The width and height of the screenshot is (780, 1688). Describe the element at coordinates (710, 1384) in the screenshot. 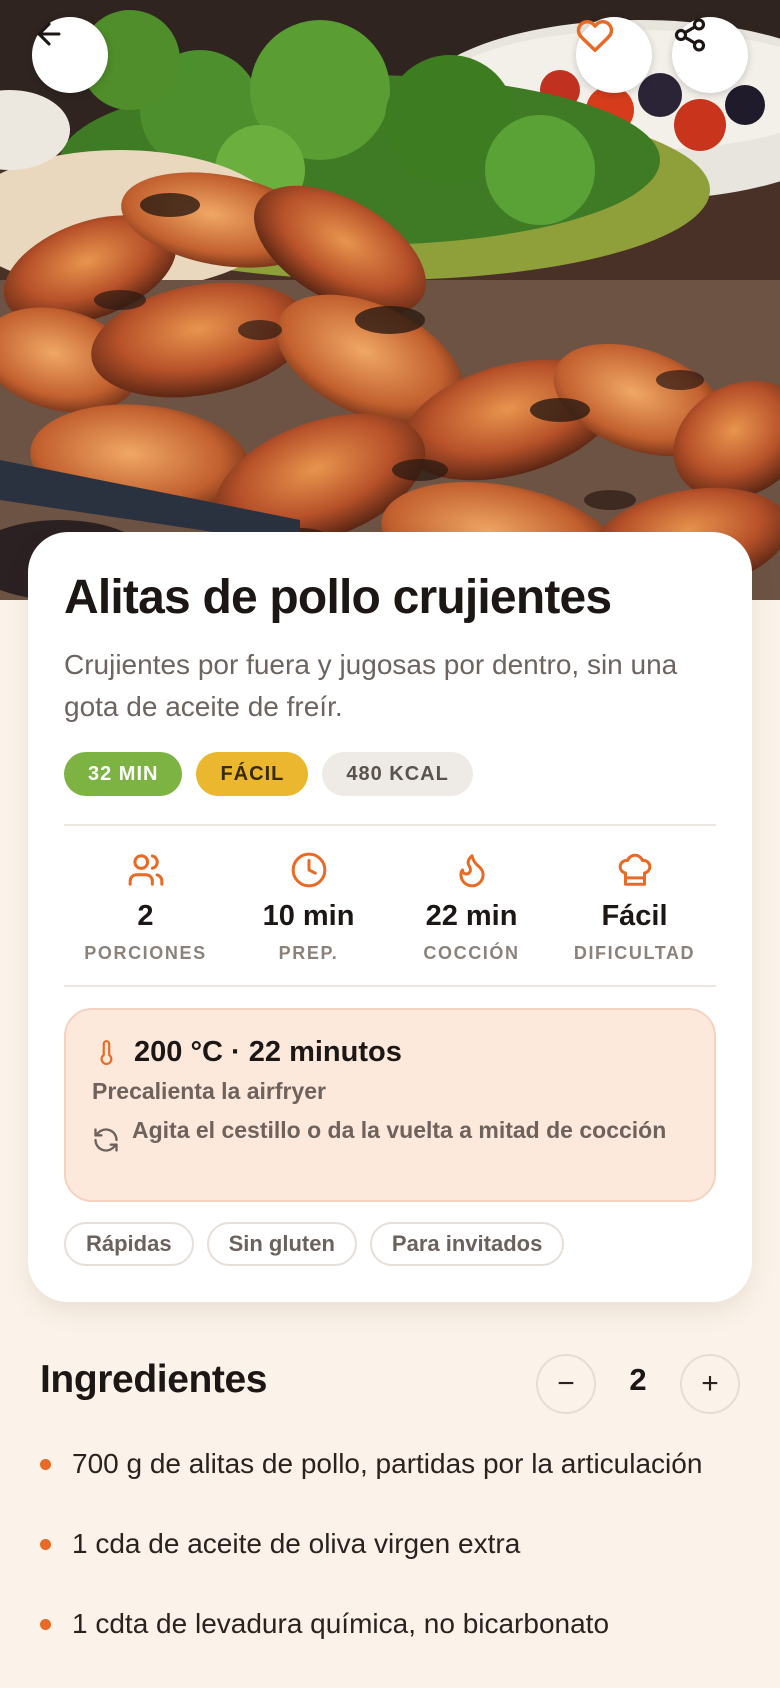

I see `increase-servings-button: +` at that location.